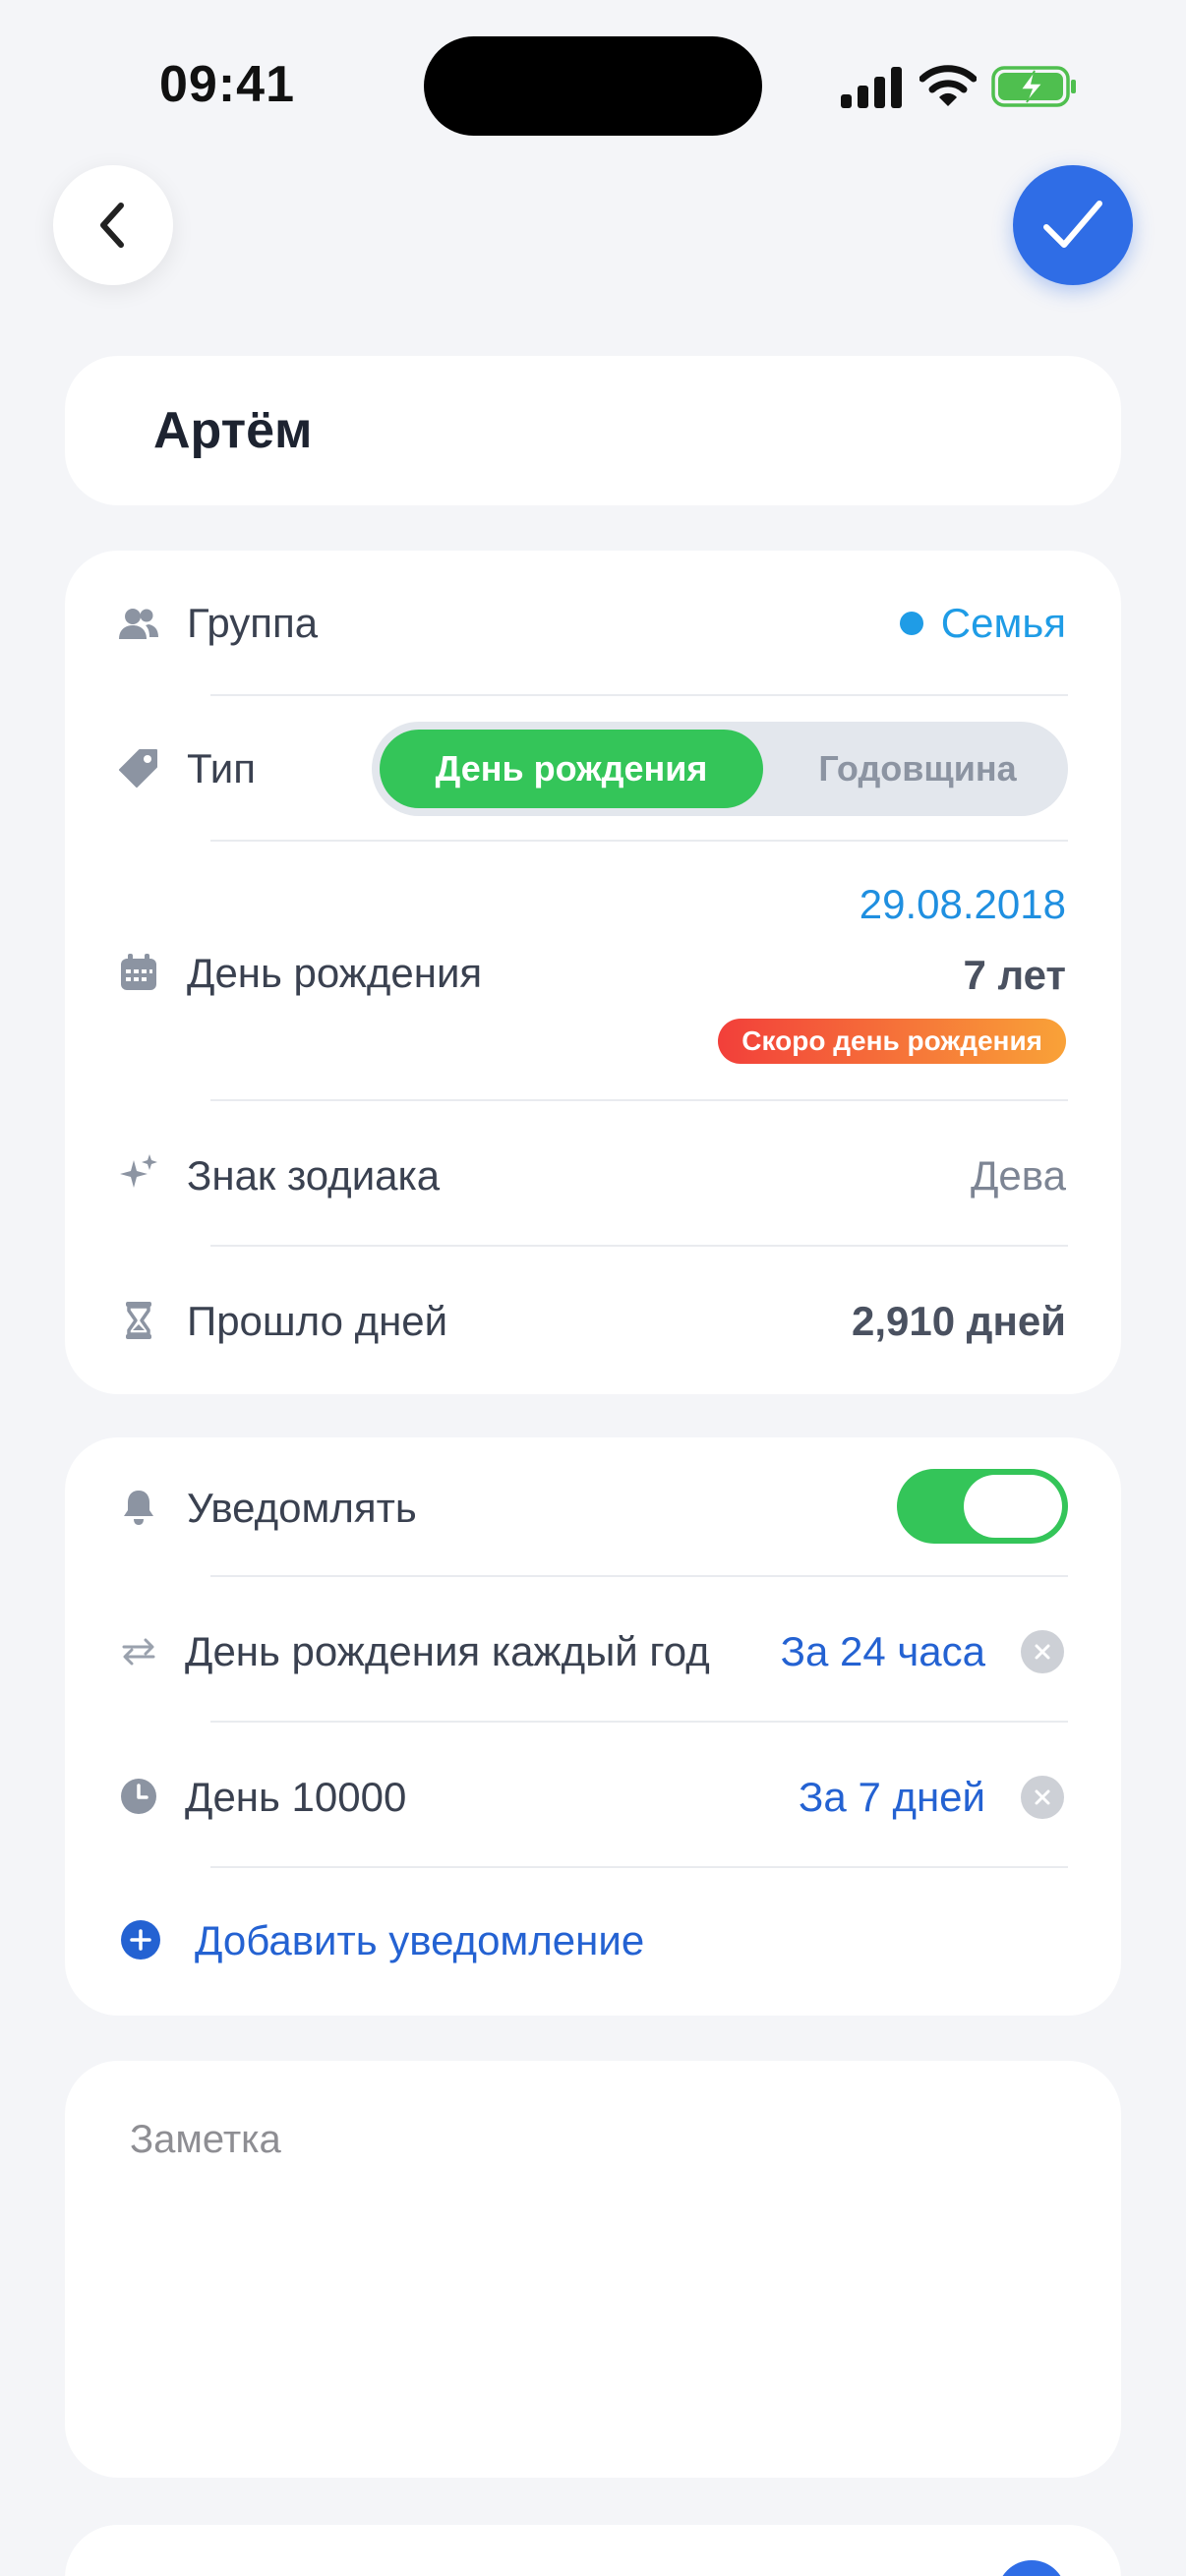 The height and width of the screenshot is (2576, 1186). I want to click on soon-birthday-badge: Скоро день рождения, so click(892, 1041).